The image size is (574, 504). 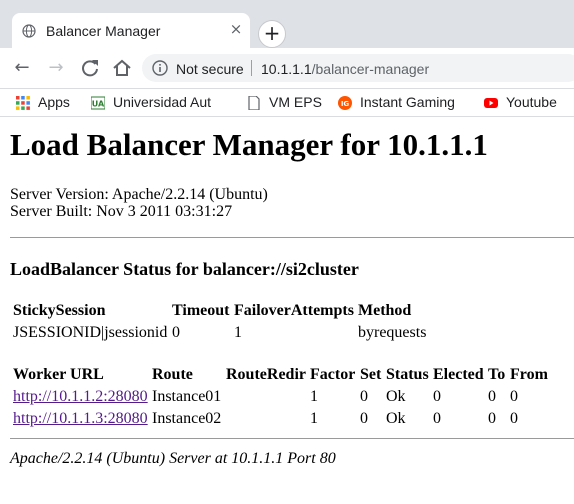 What do you see at coordinates (90, 68) in the screenshot?
I see `reload-icon` at bounding box center [90, 68].